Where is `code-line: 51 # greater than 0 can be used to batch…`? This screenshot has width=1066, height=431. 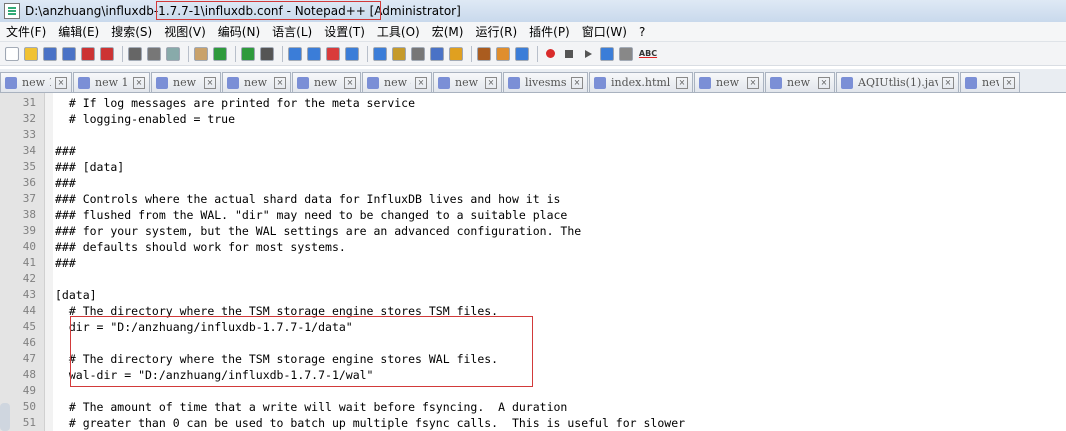
code-line: 51 # greater than 0 can be used to batch… is located at coordinates (533, 423).